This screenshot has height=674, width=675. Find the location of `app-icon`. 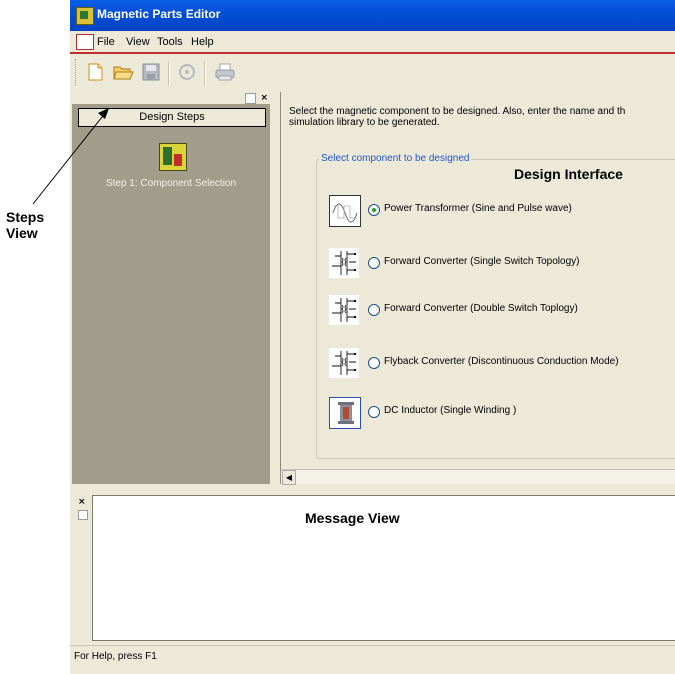

app-icon is located at coordinates (85, 16).